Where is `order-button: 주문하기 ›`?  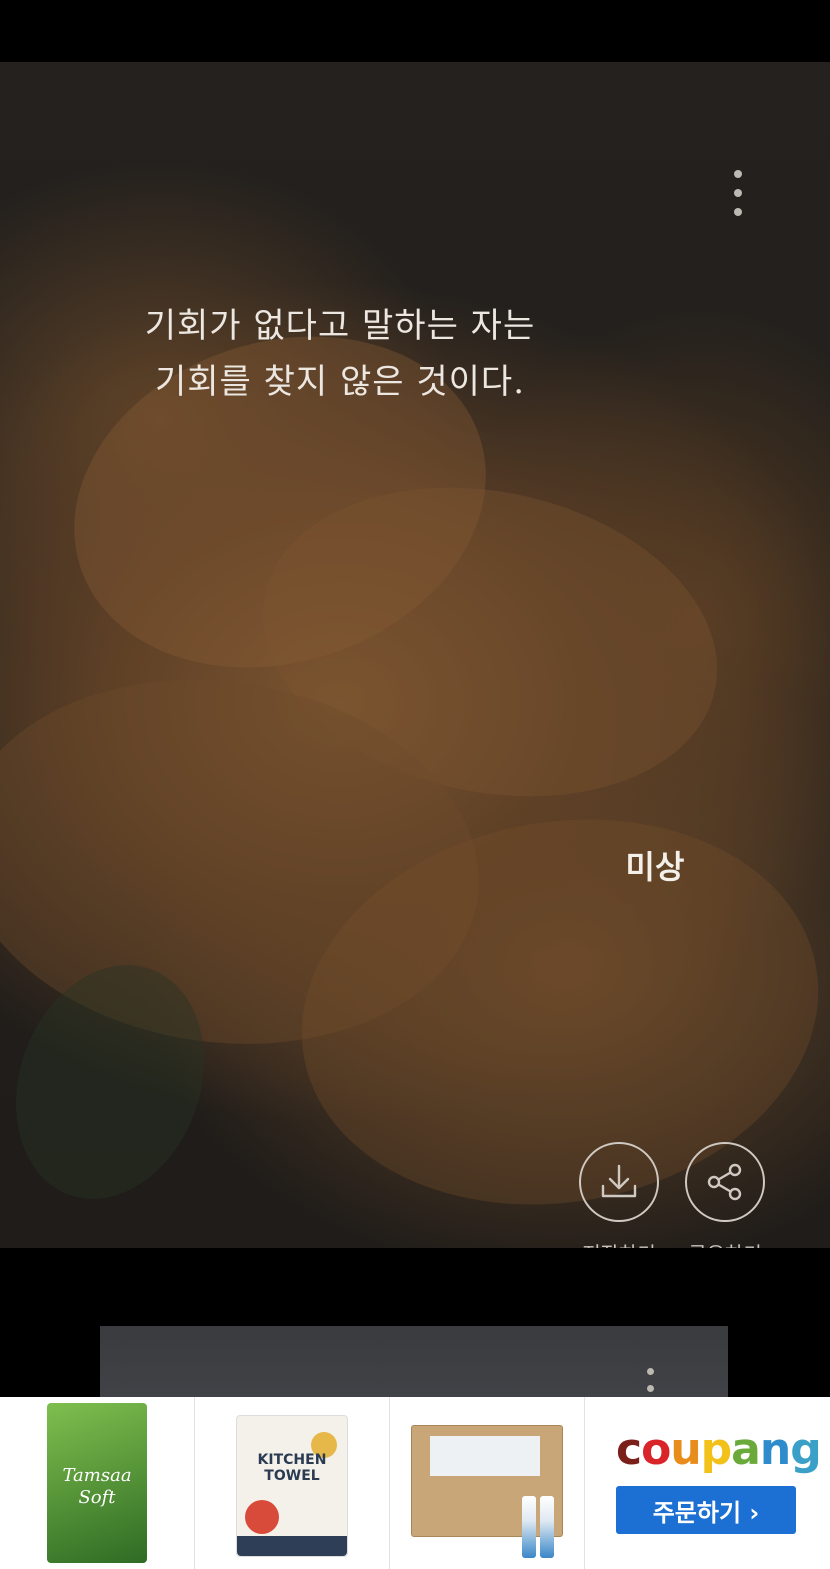
order-button: 주문하기 › is located at coordinates (706, 1510).